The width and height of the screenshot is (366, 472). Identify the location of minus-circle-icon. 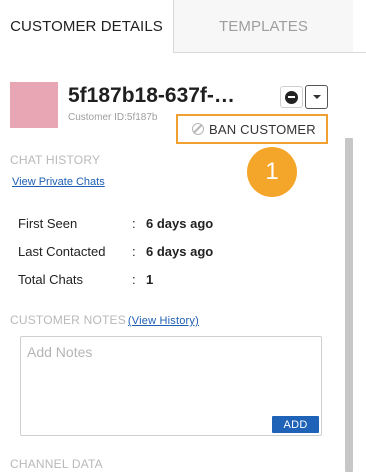
(291, 97).